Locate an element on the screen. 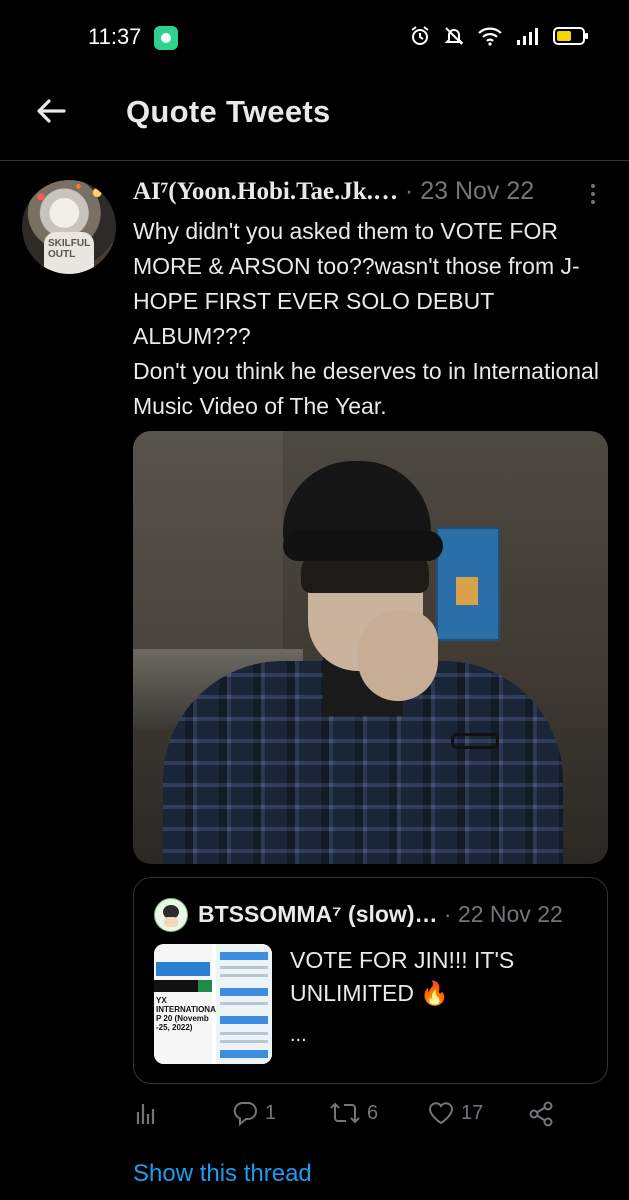 The image size is (629, 1200). quoted-media-thumbnail: YX INTERNATIONAL P 20 (Novemb -25, 2022) is located at coordinates (213, 1004).